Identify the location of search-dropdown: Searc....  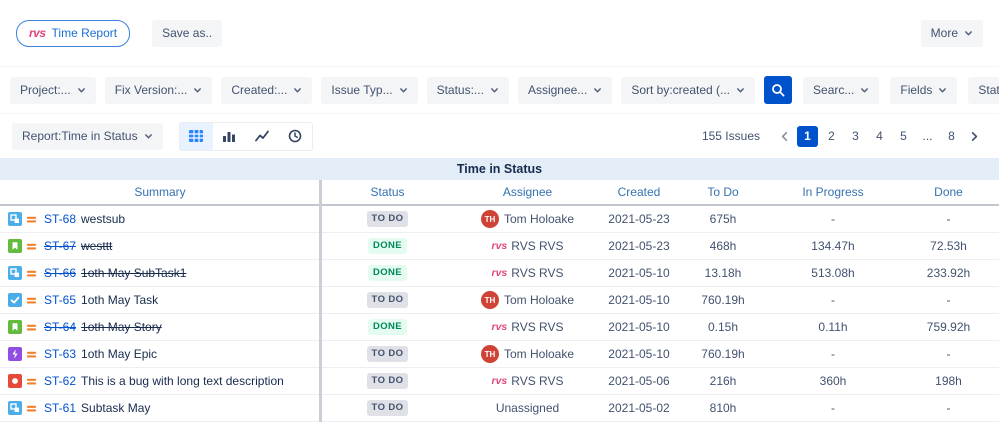
(841, 90).